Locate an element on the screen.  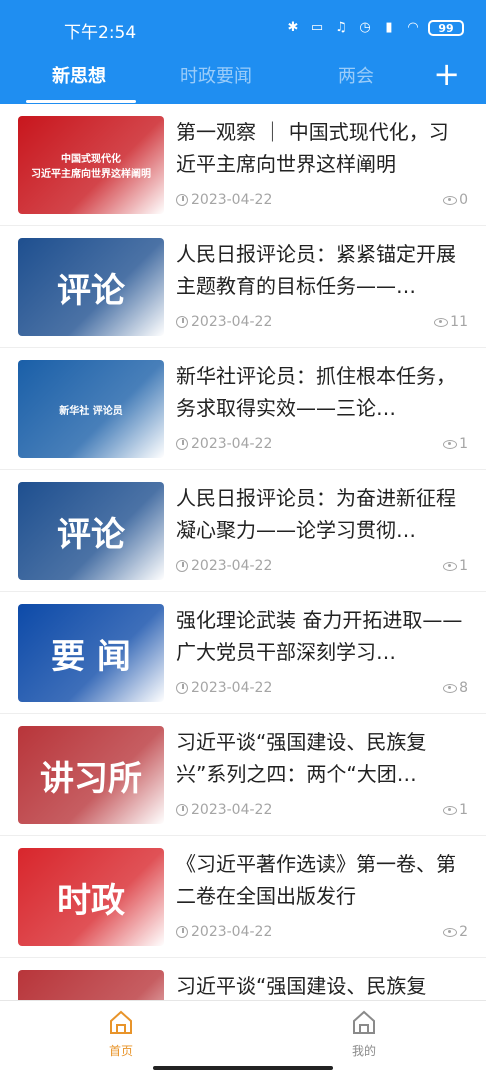
article-thumbnail: 时政 is located at coordinates (91, 897).